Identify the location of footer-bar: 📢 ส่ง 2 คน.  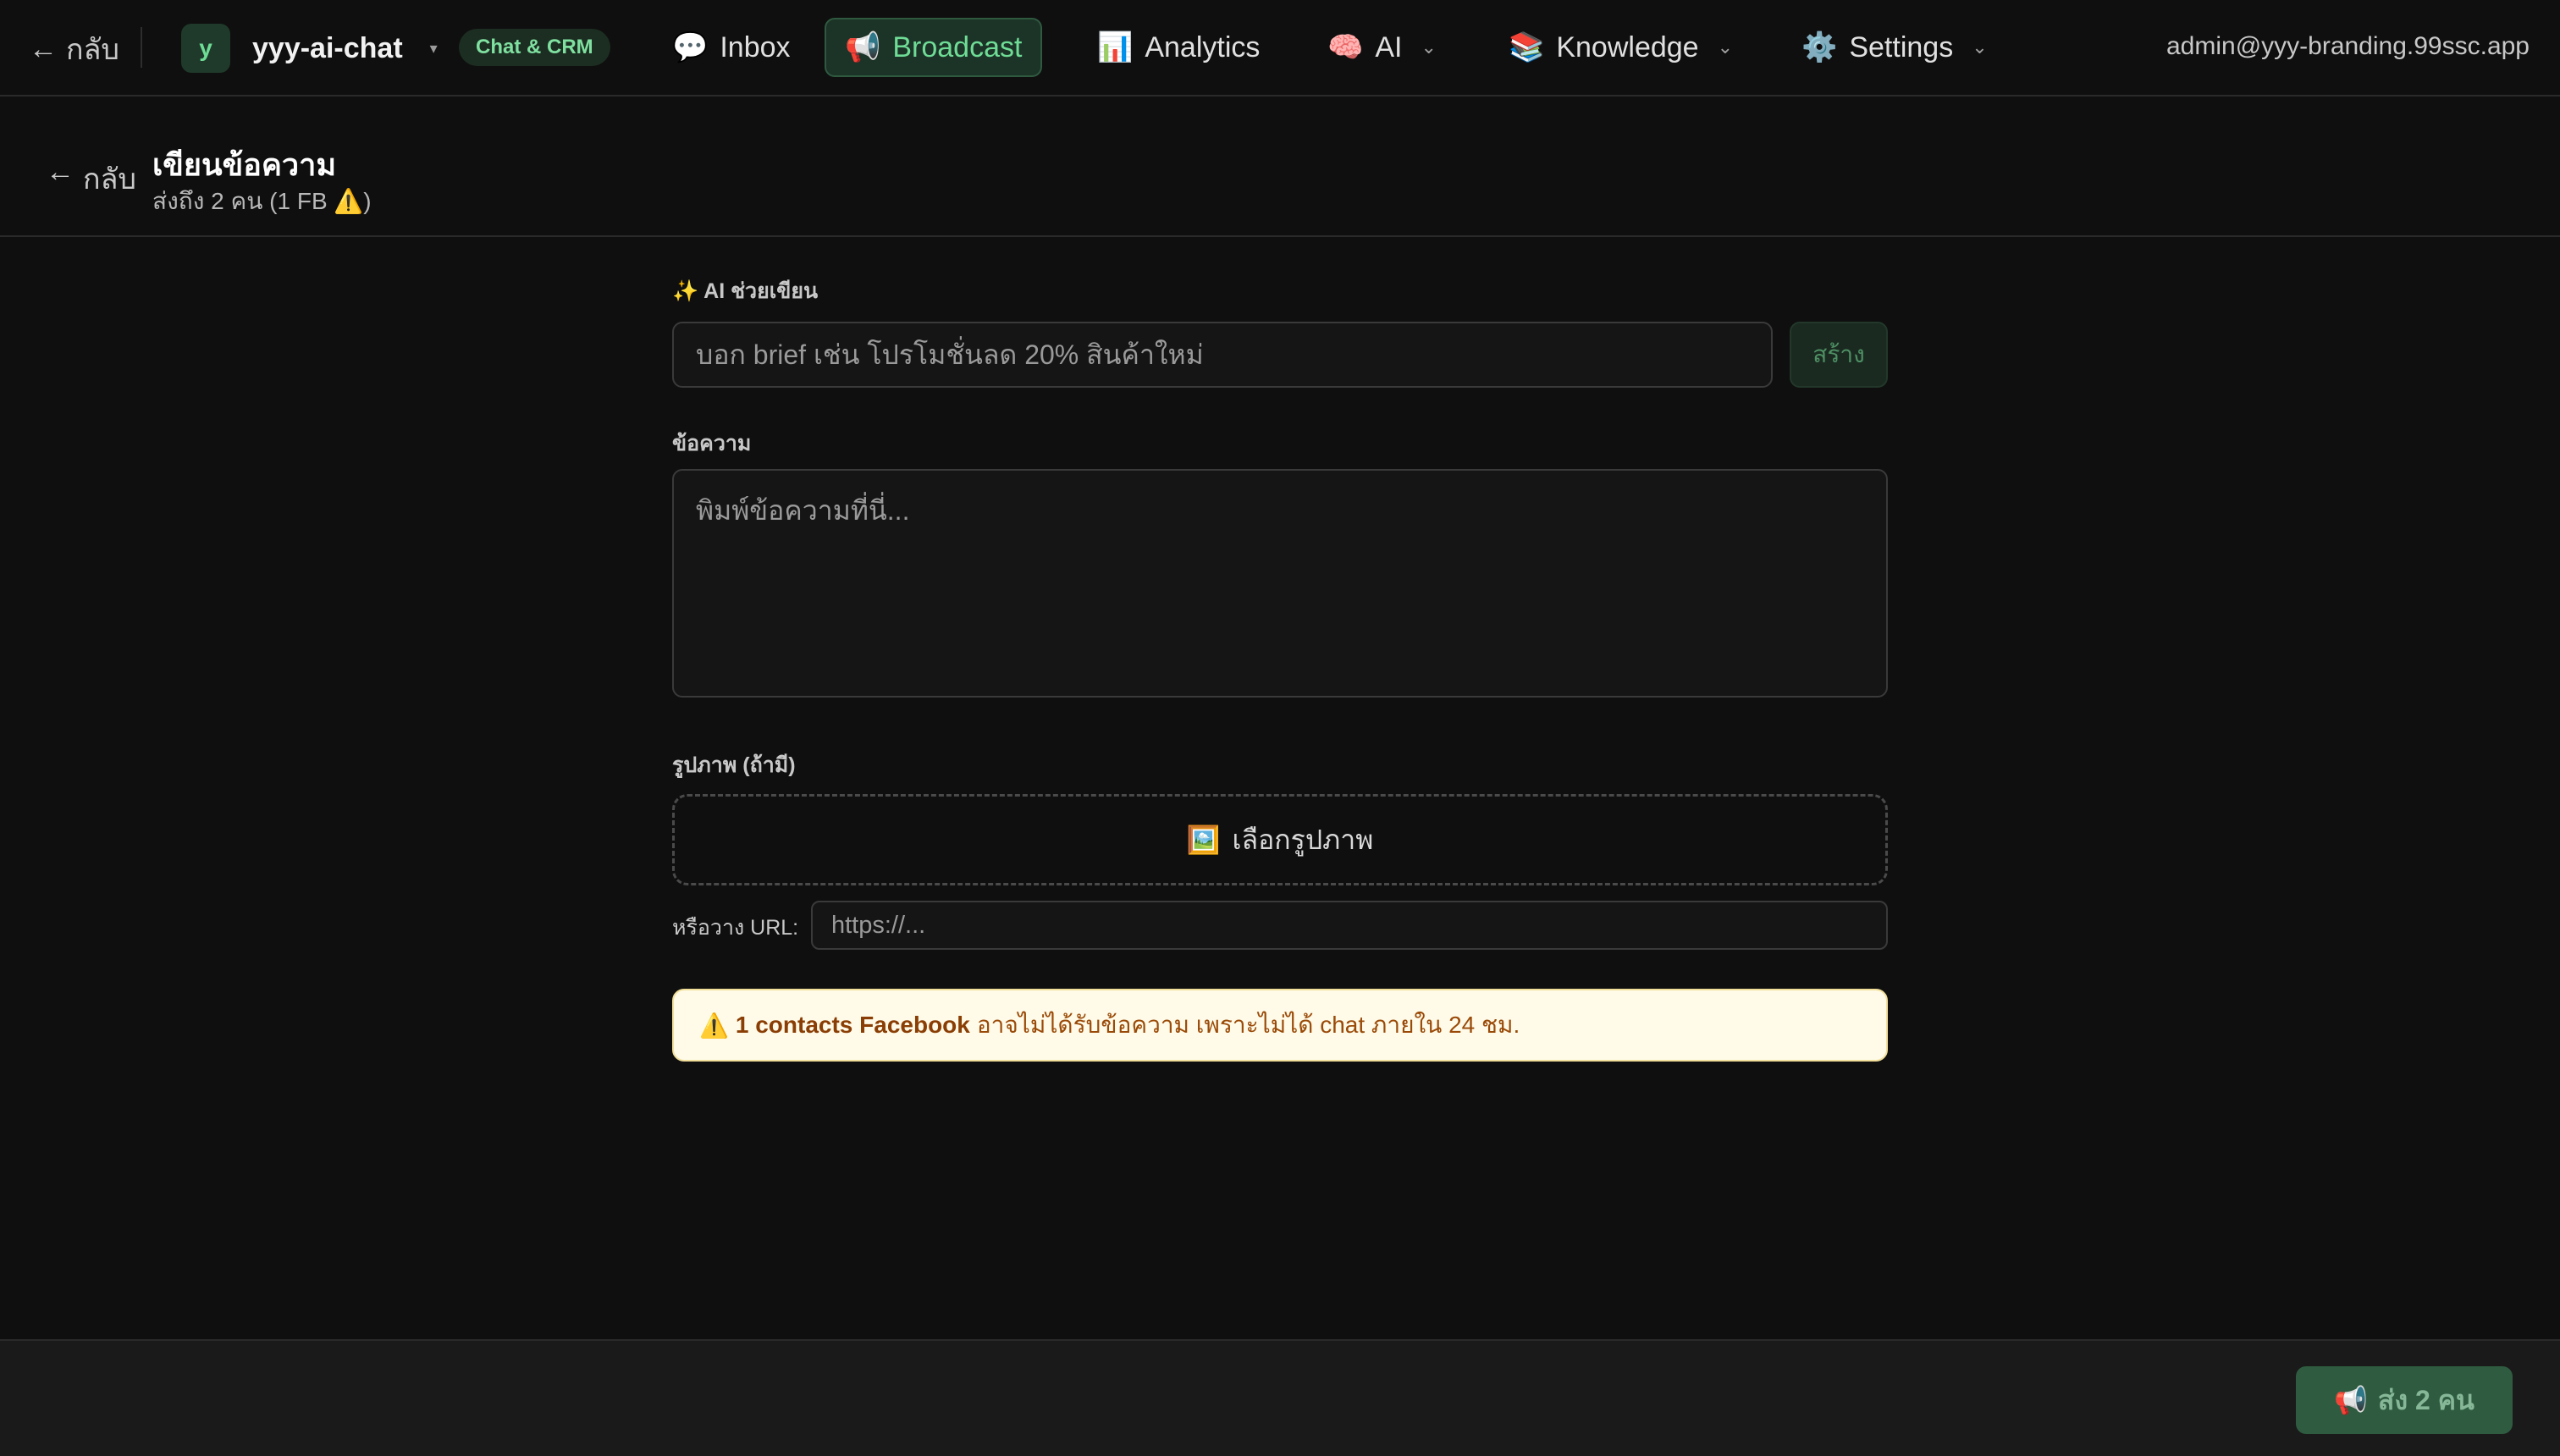
(1280, 1397).